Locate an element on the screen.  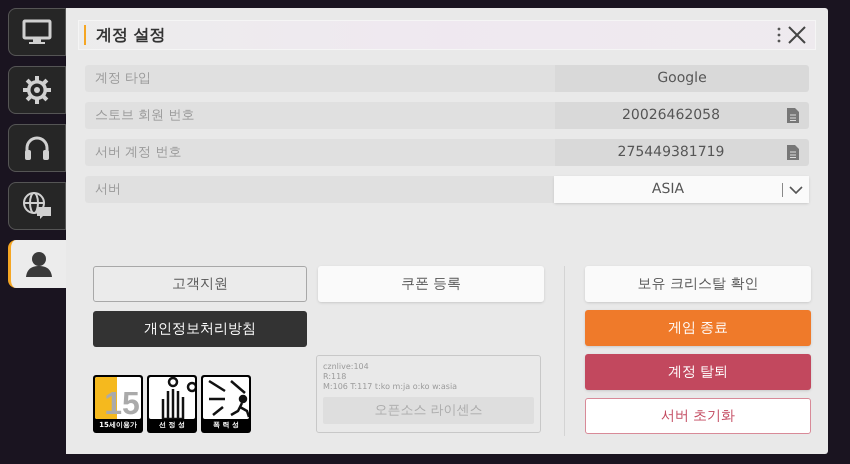
action-button: 보유 크리스탈 확인 is located at coordinates (698, 284).